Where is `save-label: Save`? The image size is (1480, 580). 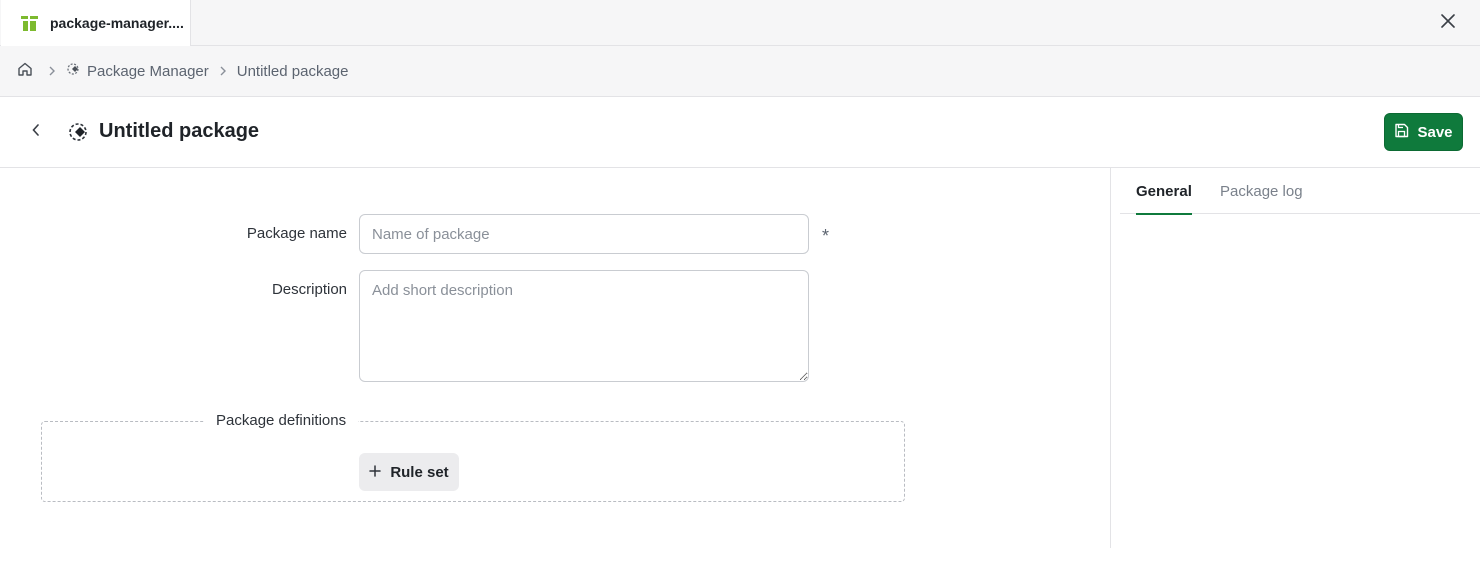
save-label: Save is located at coordinates (1435, 132).